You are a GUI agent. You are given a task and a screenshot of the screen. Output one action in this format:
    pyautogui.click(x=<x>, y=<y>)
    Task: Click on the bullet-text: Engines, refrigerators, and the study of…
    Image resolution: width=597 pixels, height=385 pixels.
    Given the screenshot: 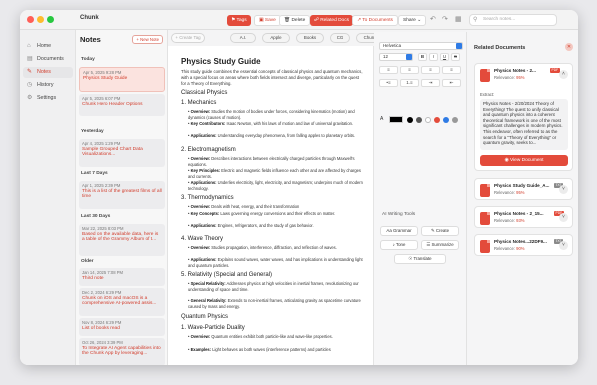 What is the action you would take?
    pyautogui.click(x=265, y=225)
    